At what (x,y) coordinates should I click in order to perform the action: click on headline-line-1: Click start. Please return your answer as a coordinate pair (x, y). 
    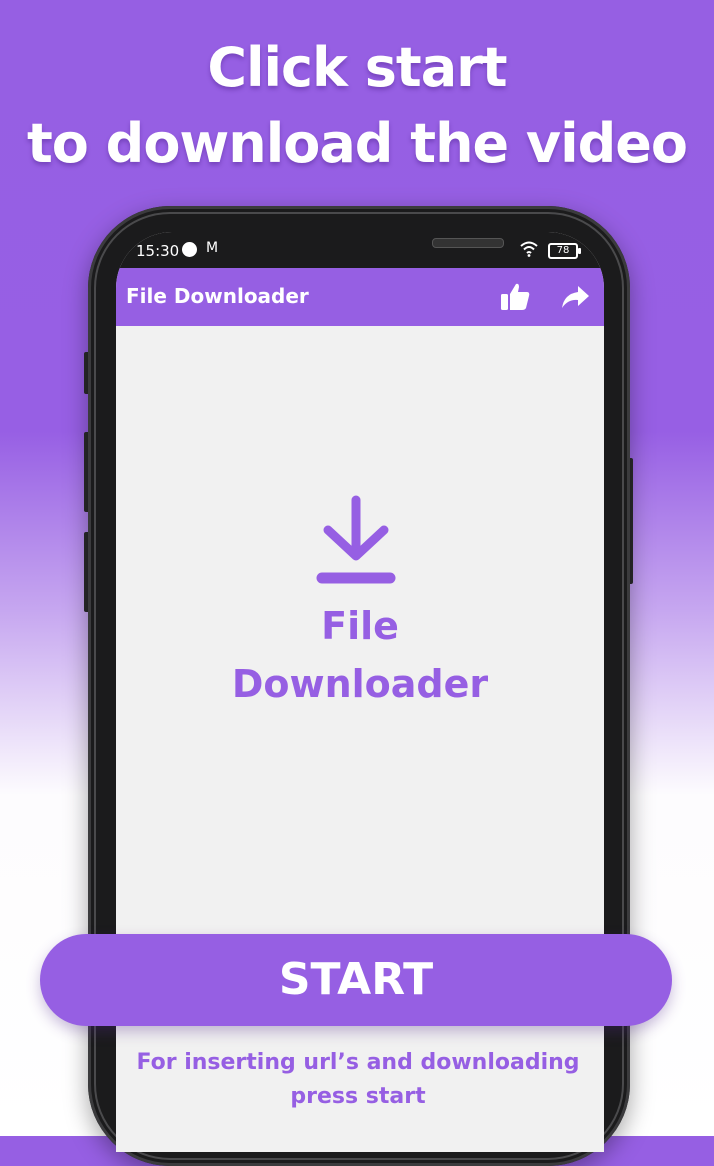
    Looking at the image, I should click on (357, 67).